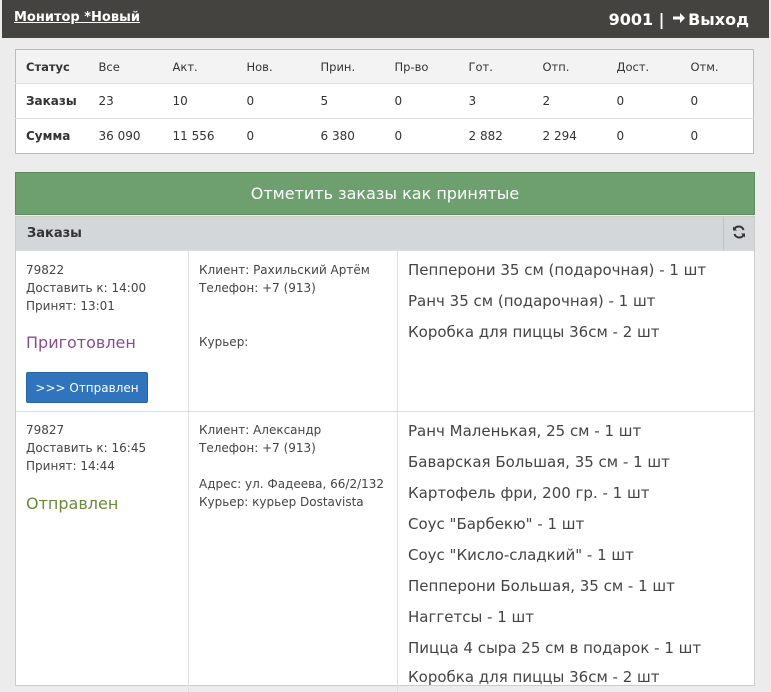 This screenshot has width=771, height=692. I want to click on client-address: Адрес: ул. Фадеева, 66/2/132, so click(292, 484).